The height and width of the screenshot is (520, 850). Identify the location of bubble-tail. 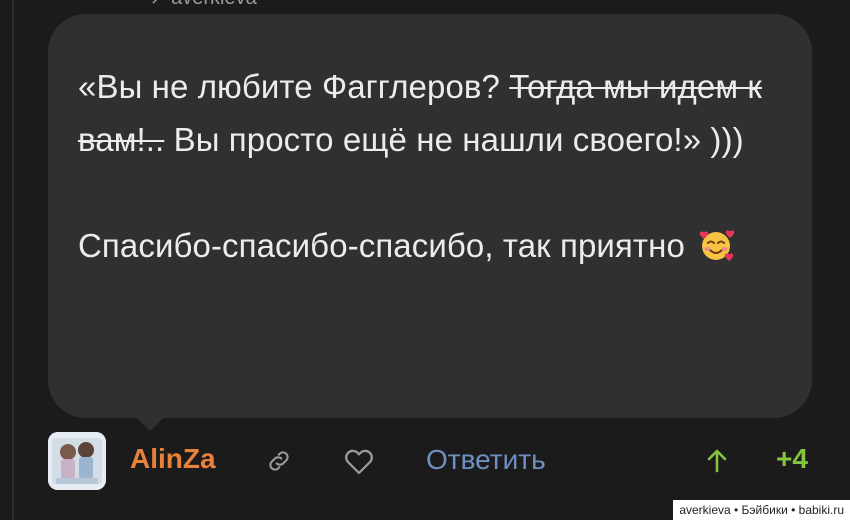
(150, 424).